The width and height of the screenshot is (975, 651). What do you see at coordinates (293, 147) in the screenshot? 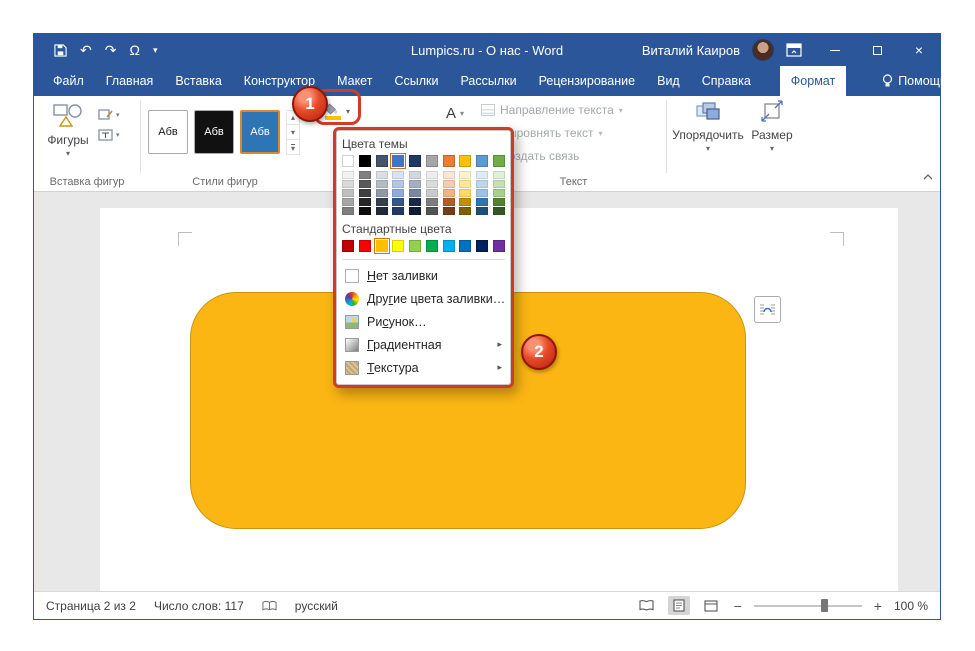
I see `gallery-more-button: ▾` at bounding box center [293, 147].